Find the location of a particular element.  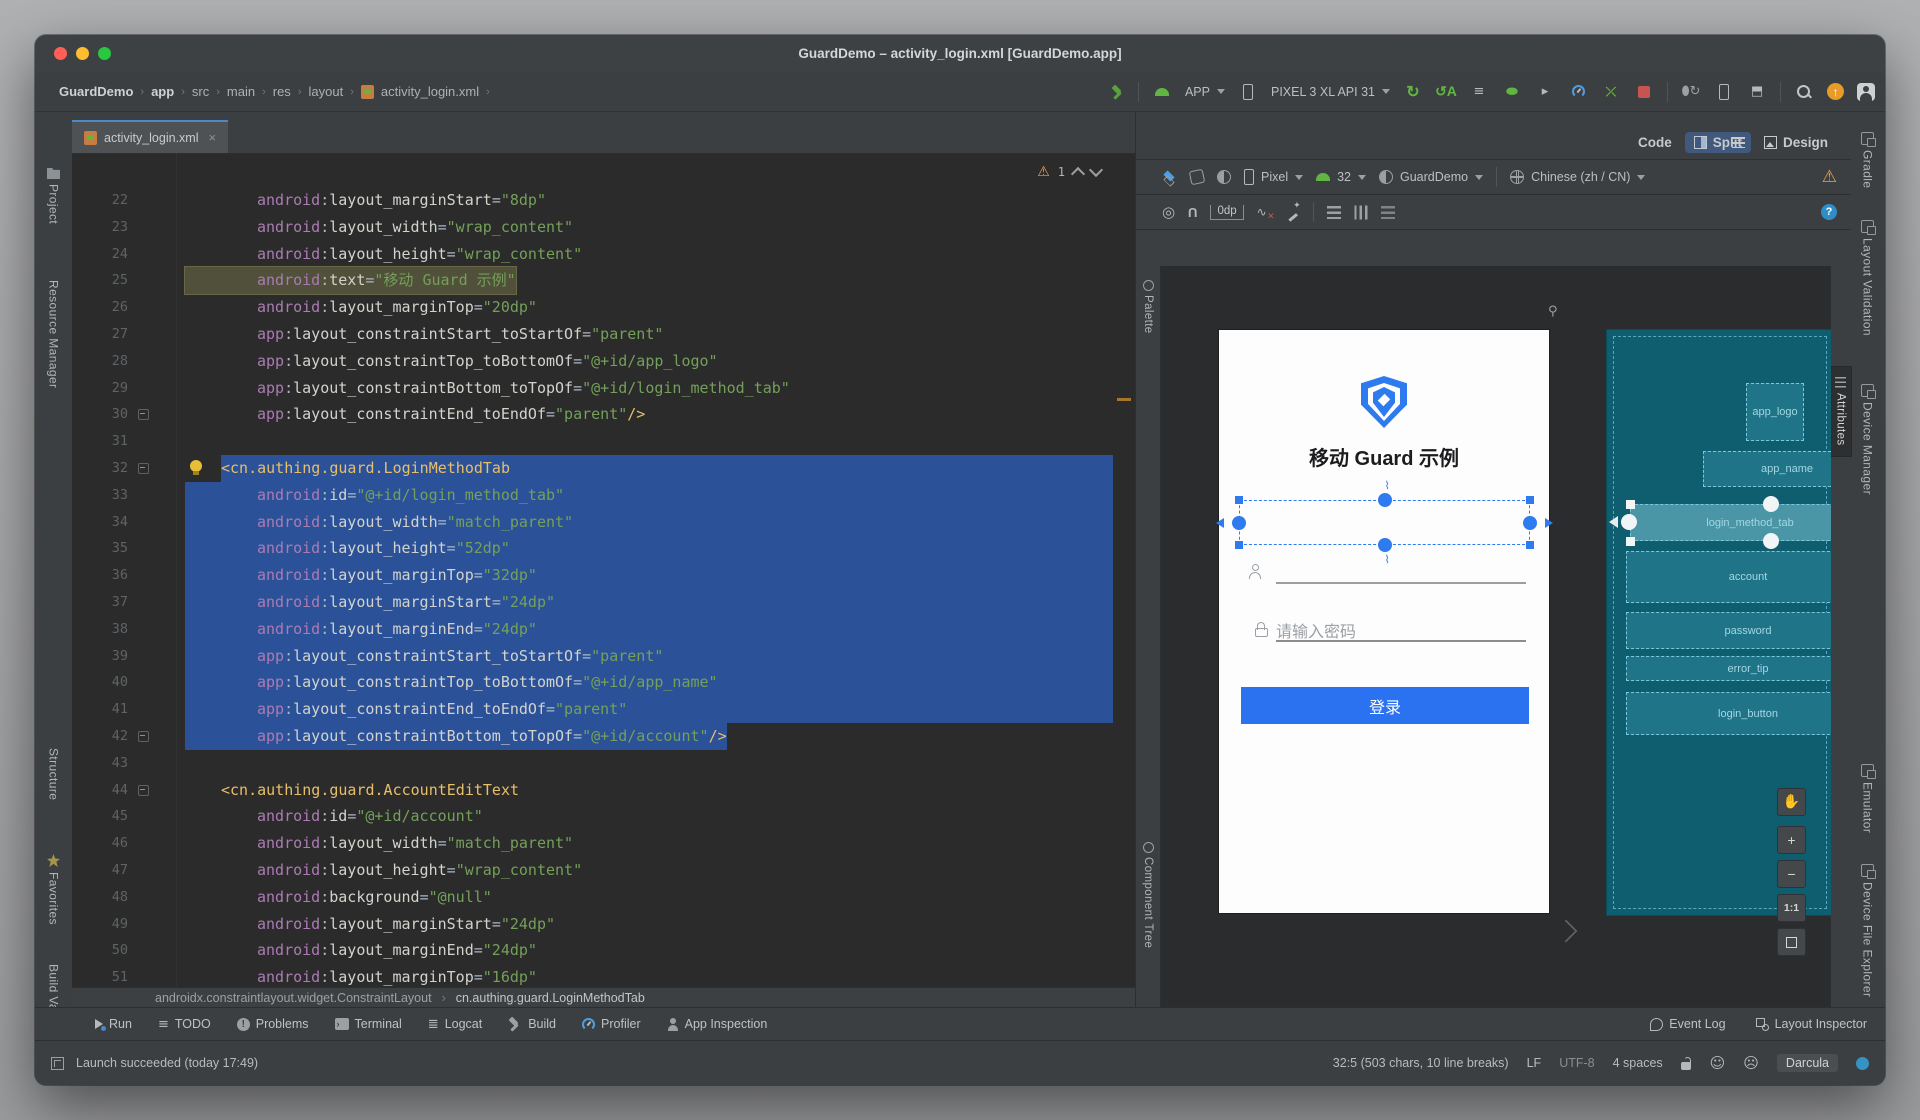

line-ending-indicator: LF is located at coordinates (1534, 1063).